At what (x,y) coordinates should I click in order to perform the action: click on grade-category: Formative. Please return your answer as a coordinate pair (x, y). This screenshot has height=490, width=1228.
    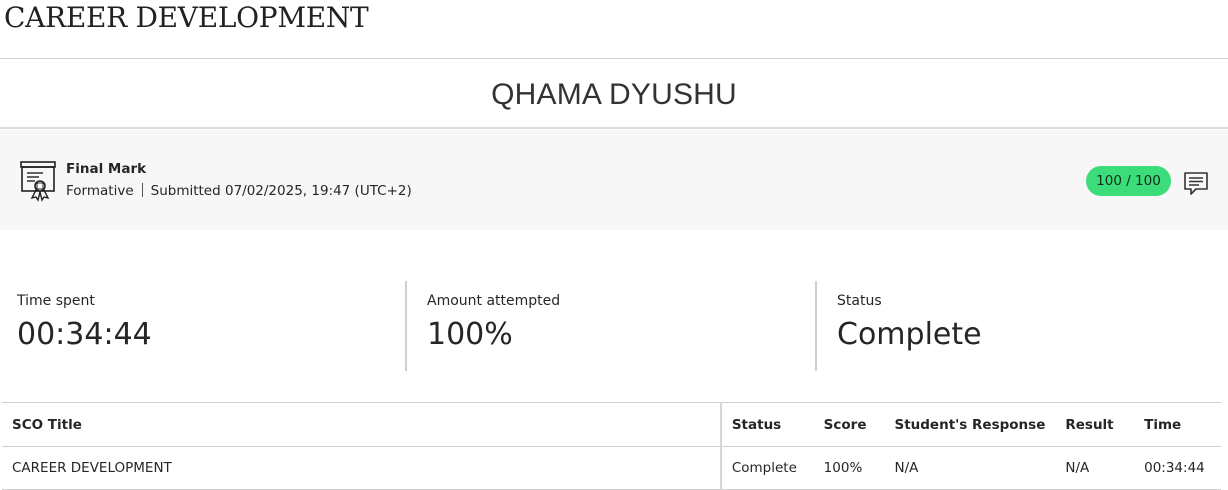
    Looking at the image, I should click on (100, 191).